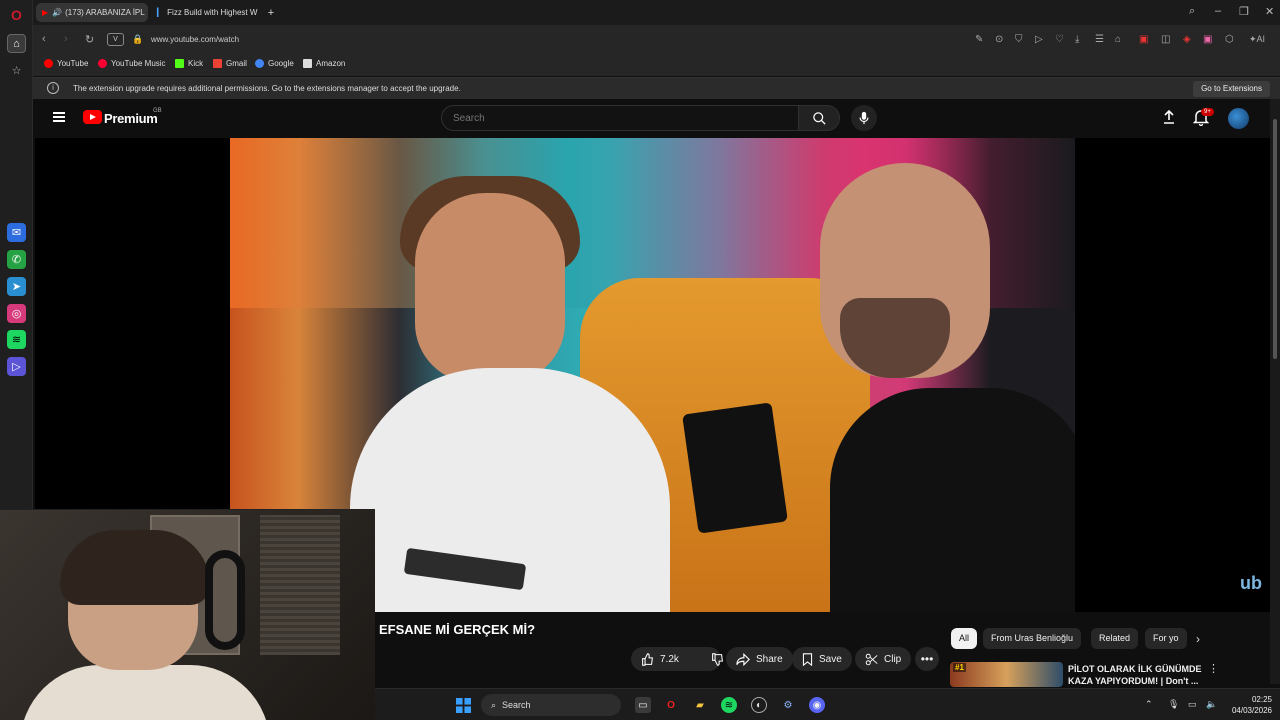  I want to click on bookmark-youtube: YouTube, so click(66, 63).